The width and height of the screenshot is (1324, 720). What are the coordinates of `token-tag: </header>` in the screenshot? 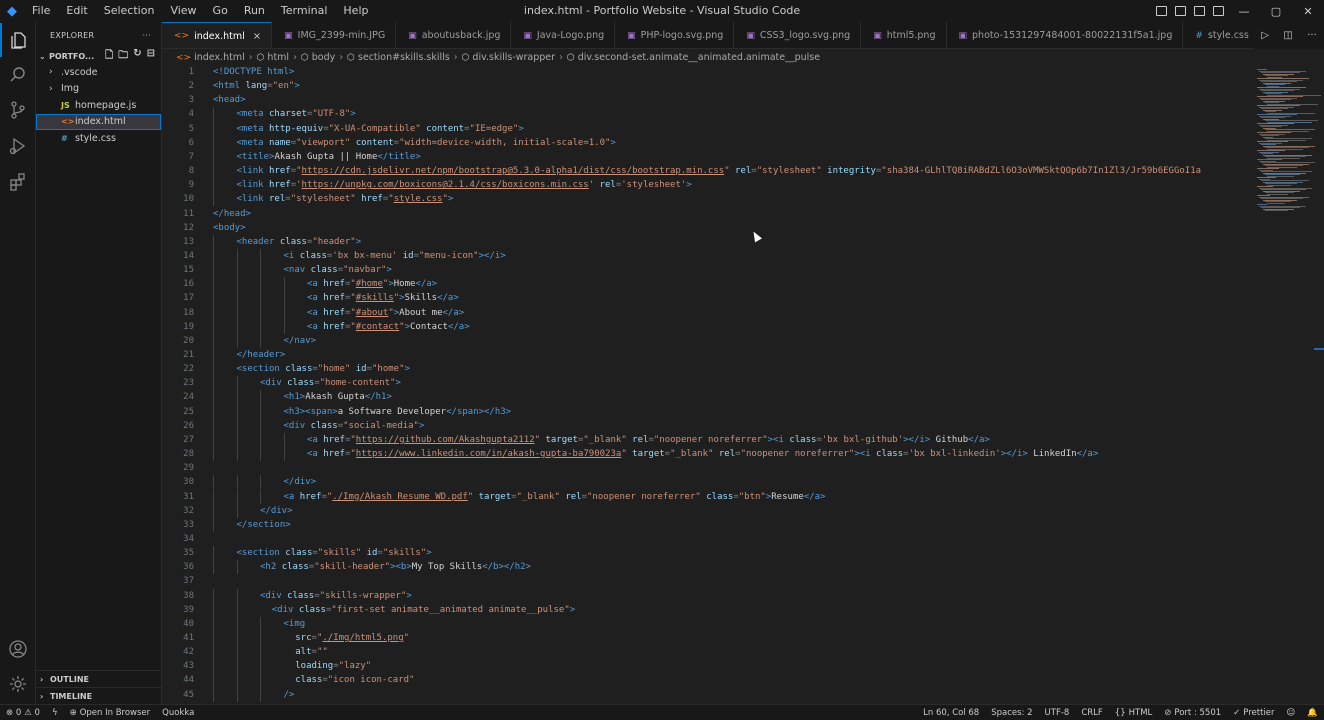 It's located at (261, 355).